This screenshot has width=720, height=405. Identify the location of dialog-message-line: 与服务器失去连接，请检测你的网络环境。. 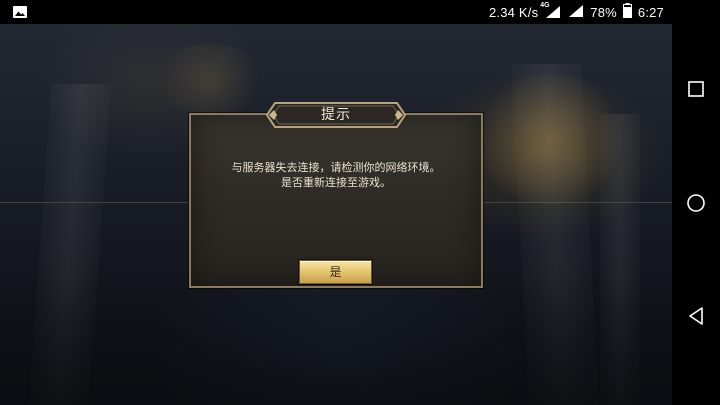
(336, 167).